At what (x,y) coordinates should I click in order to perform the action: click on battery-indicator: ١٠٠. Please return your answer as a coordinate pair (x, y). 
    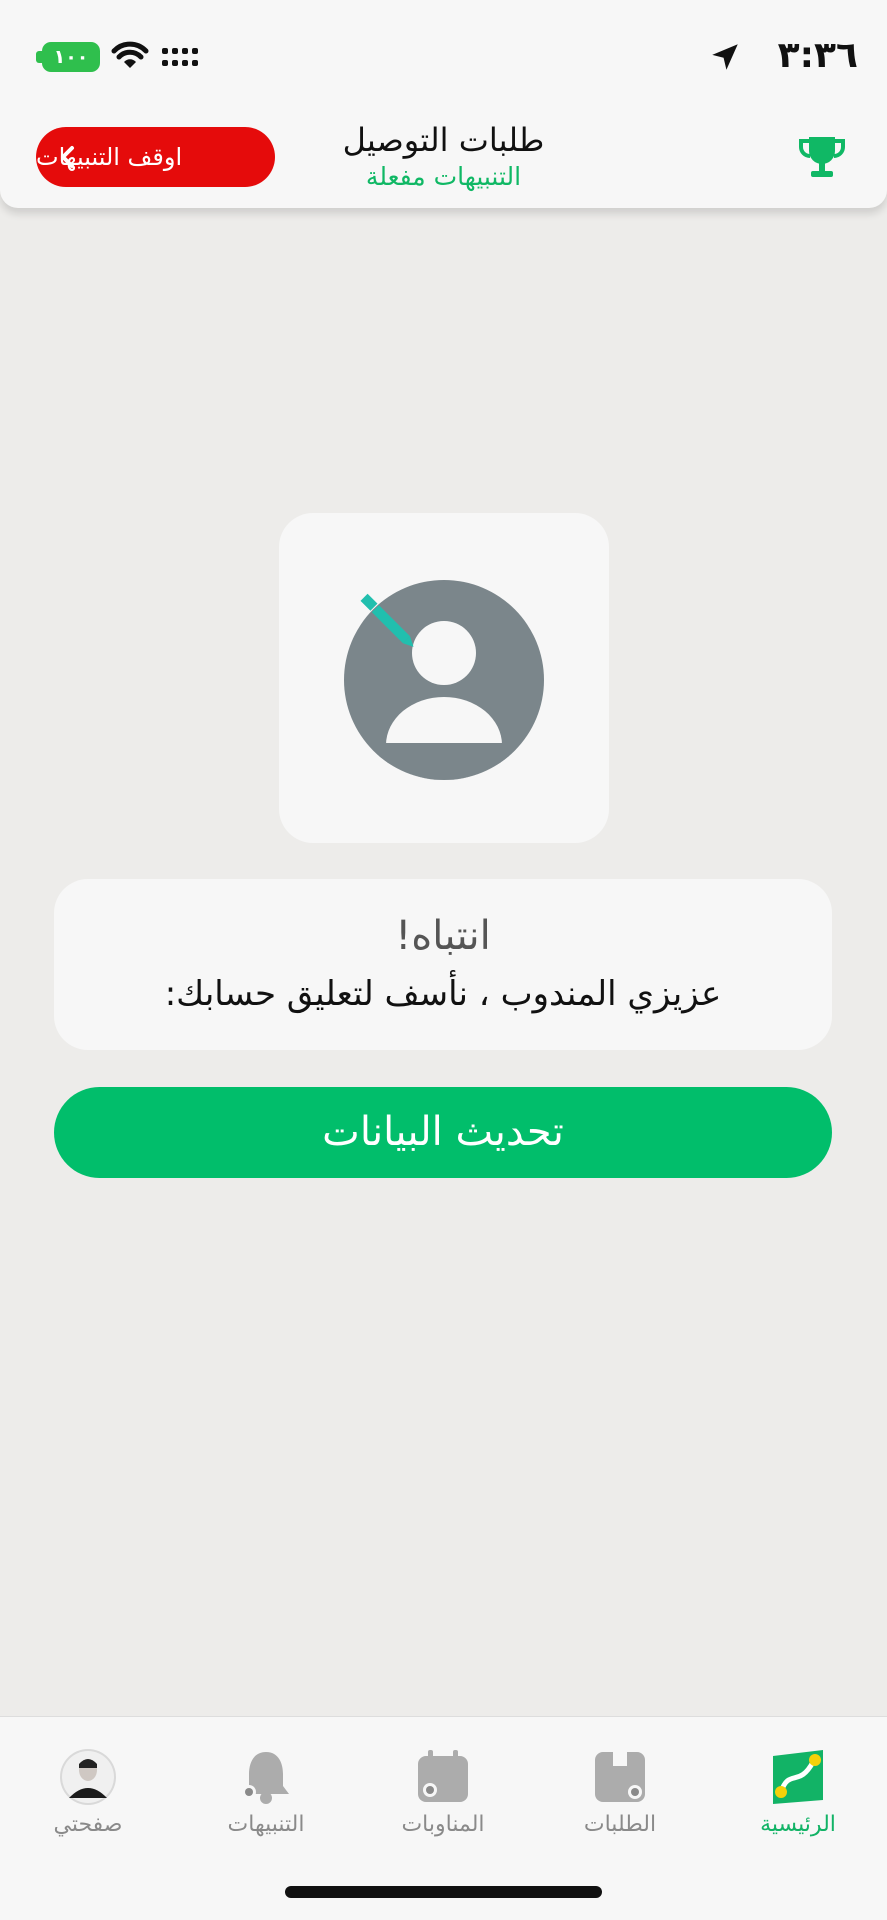
    Looking at the image, I should click on (71, 57).